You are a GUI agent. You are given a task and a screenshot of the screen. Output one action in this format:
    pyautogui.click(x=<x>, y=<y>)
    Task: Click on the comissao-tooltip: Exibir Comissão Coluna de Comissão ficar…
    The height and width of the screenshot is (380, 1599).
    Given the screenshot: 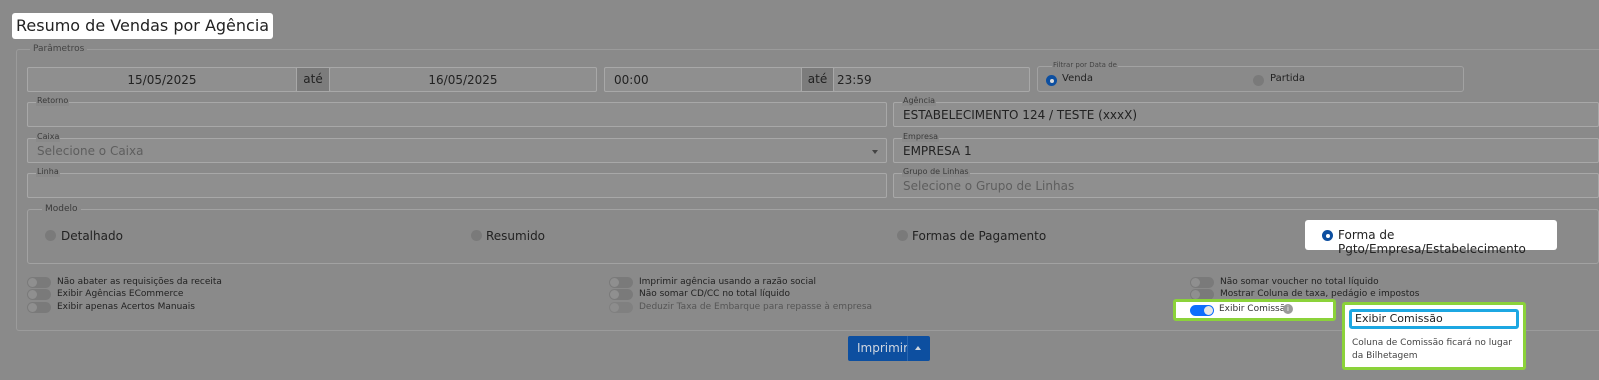 What is the action you would take?
    pyautogui.click(x=1434, y=336)
    